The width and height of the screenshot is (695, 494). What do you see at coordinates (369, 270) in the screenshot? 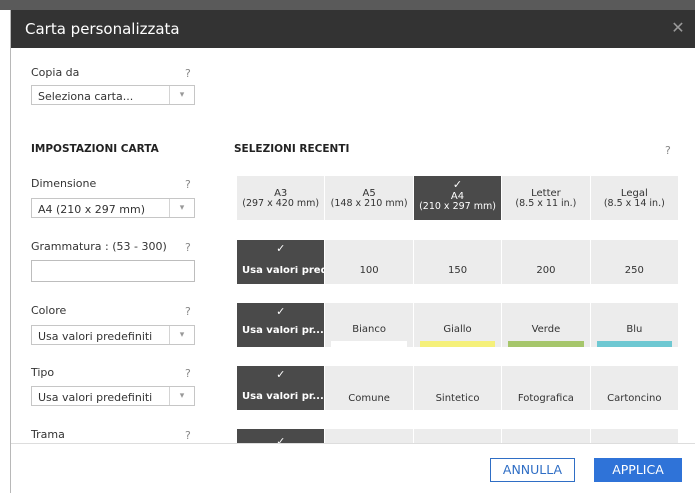
I see `weight-option-label: 100` at bounding box center [369, 270].